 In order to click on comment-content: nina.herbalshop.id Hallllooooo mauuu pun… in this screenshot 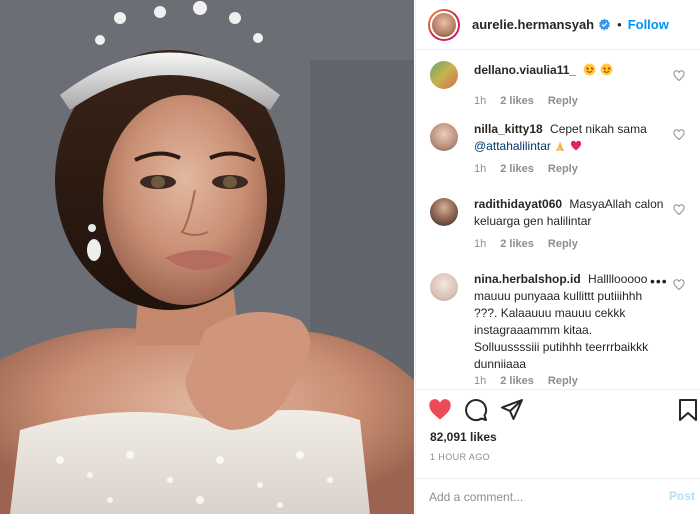, I will do `click(564, 322)`.